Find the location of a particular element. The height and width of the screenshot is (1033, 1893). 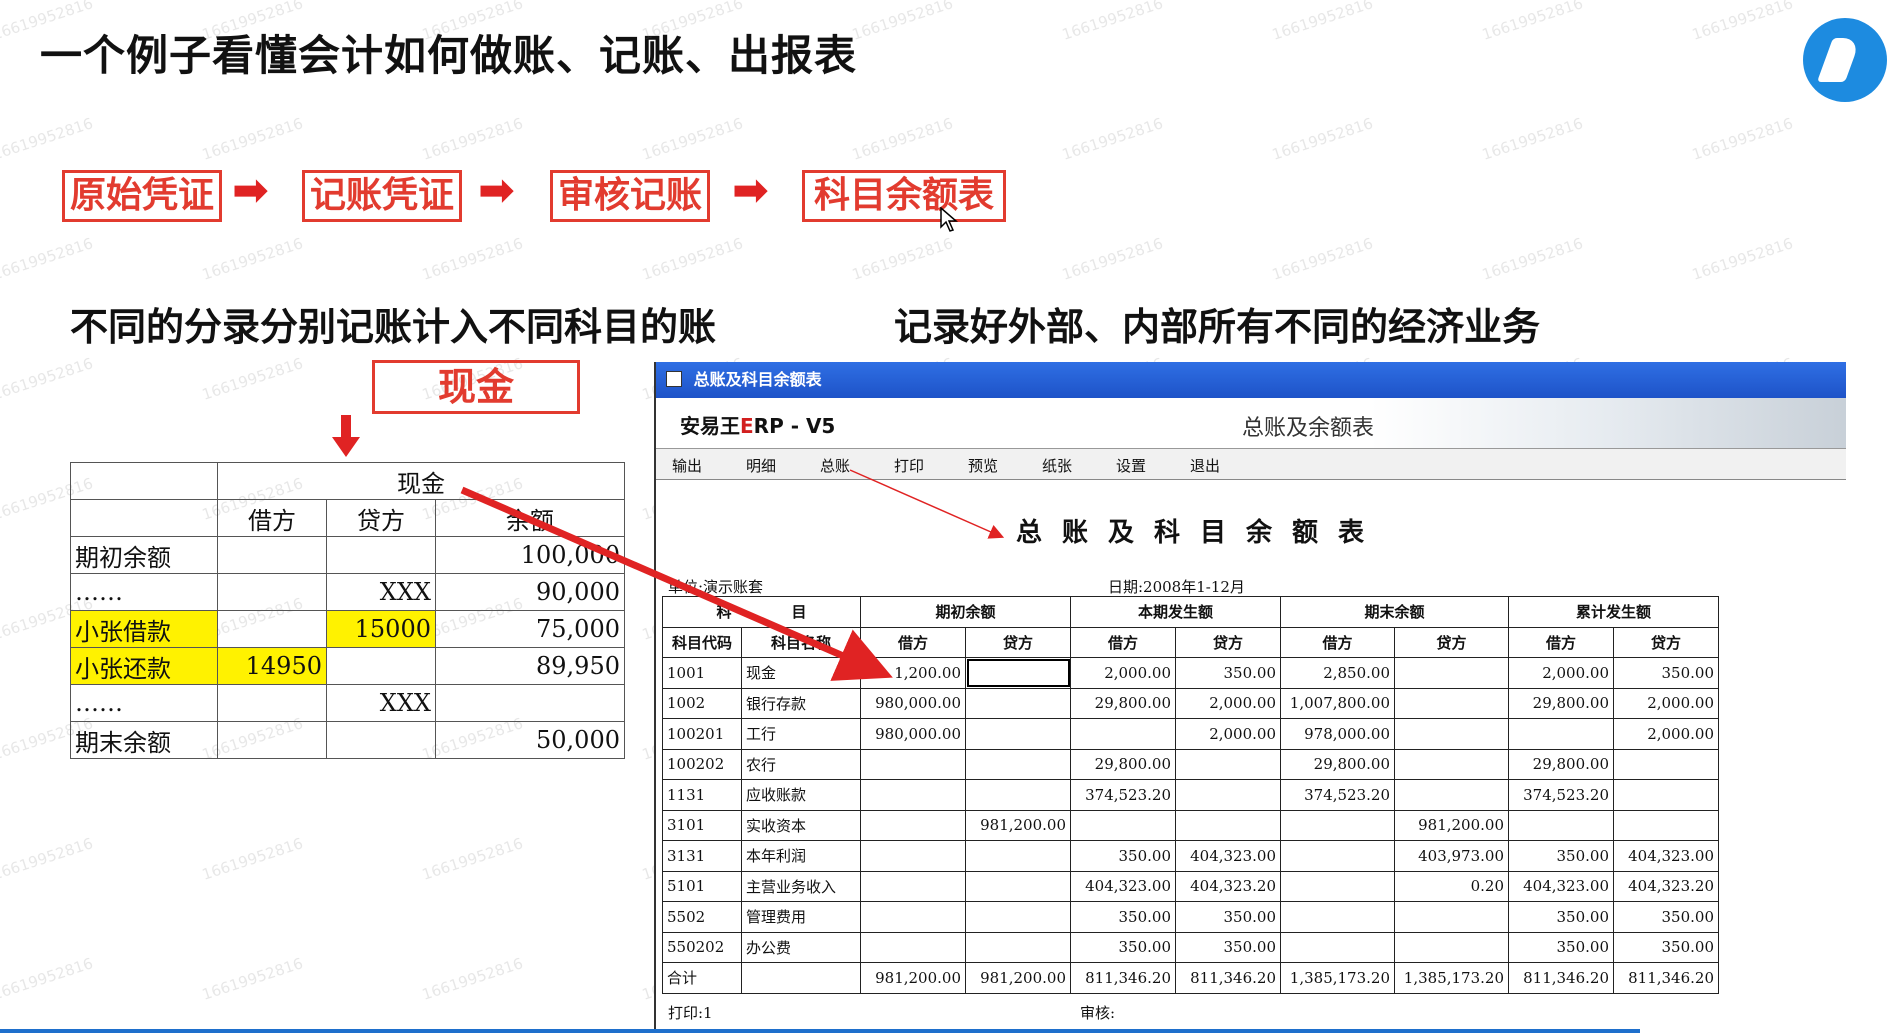

account-name-cell: 农行 is located at coordinates (801, 764).